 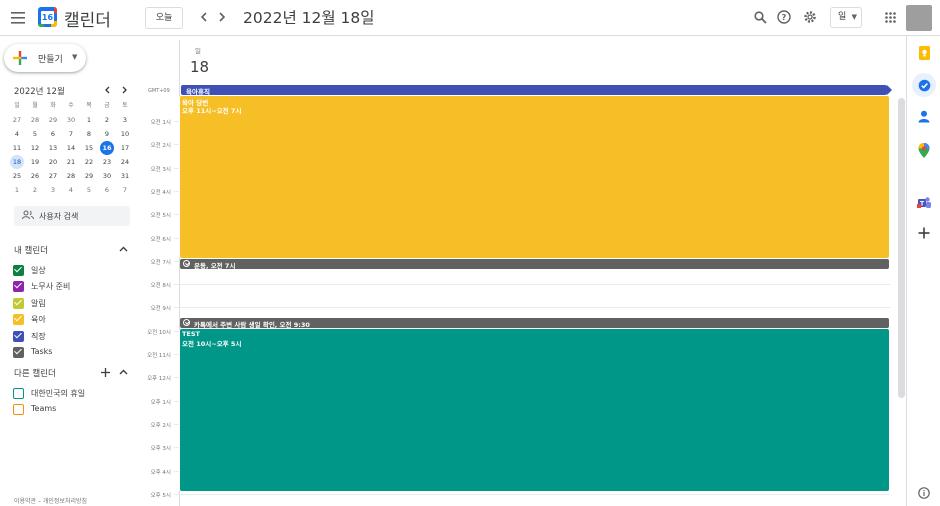 What do you see at coordinates (923, 271) in the screenshot?
I see `side-panel-rail: T` at bounding box center [923, 271].